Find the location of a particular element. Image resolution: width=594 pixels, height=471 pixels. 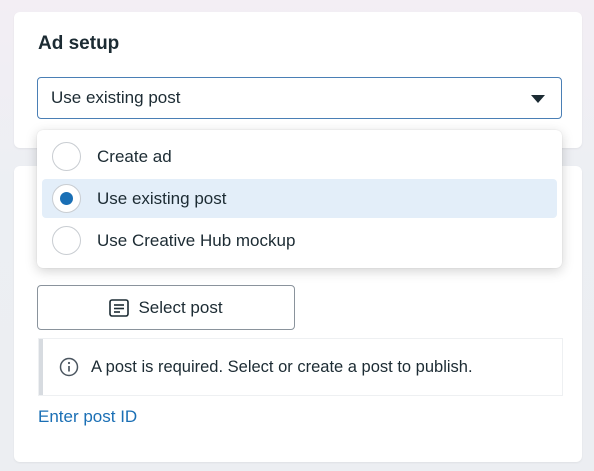

radio-use-creative-hub-mockup is located at coordinates (66, 240).